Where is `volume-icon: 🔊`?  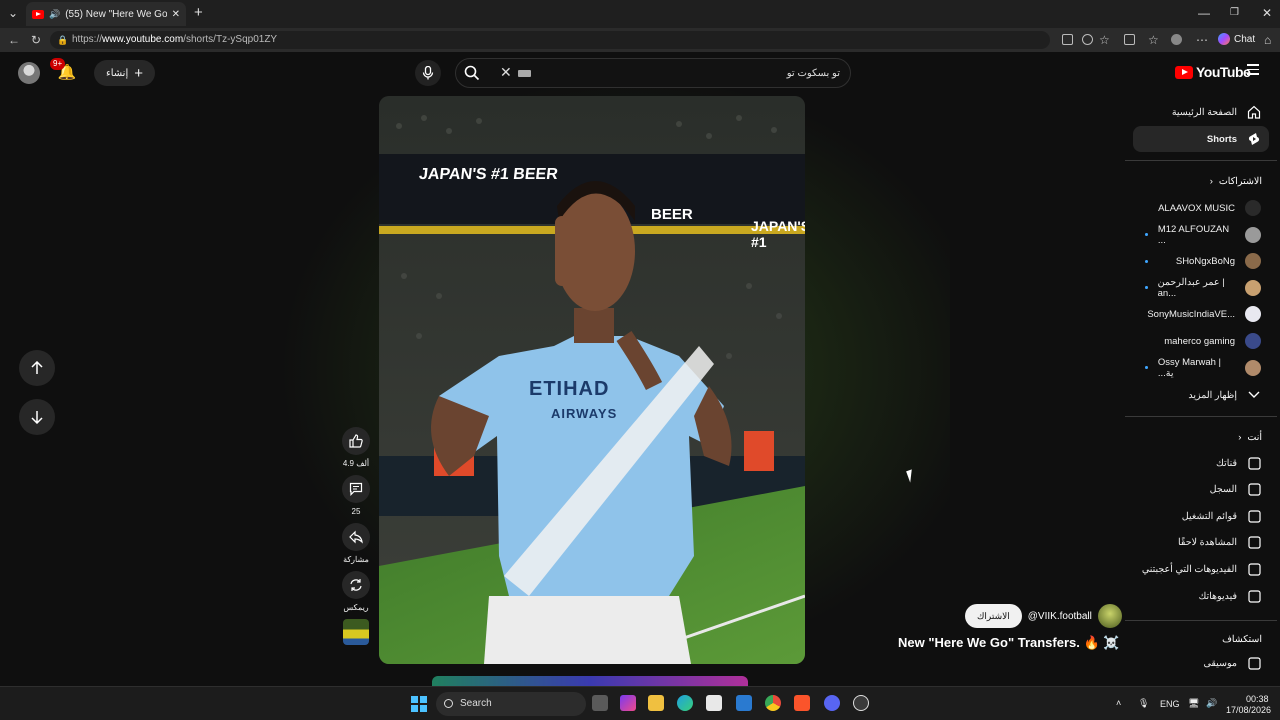 volume-icon: 🔊 is located at coordinates (1211, 703).